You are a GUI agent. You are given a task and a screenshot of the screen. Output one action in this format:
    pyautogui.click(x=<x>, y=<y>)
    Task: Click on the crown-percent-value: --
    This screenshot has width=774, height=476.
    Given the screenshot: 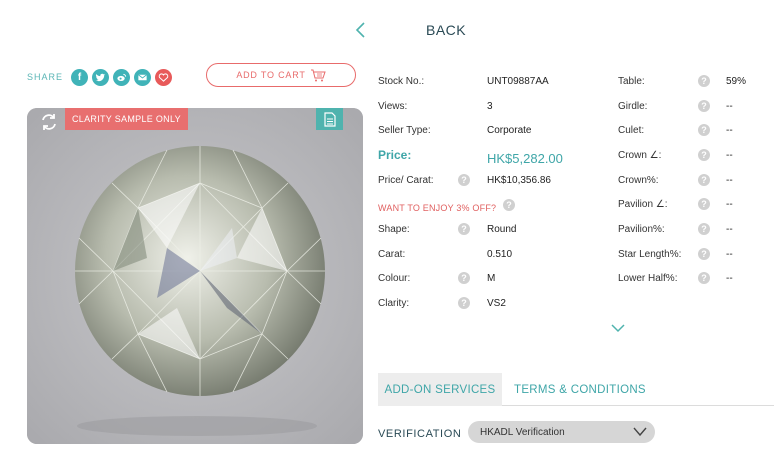 What is the action you would take?
    pyautogui.click(x=729, y=180)
    